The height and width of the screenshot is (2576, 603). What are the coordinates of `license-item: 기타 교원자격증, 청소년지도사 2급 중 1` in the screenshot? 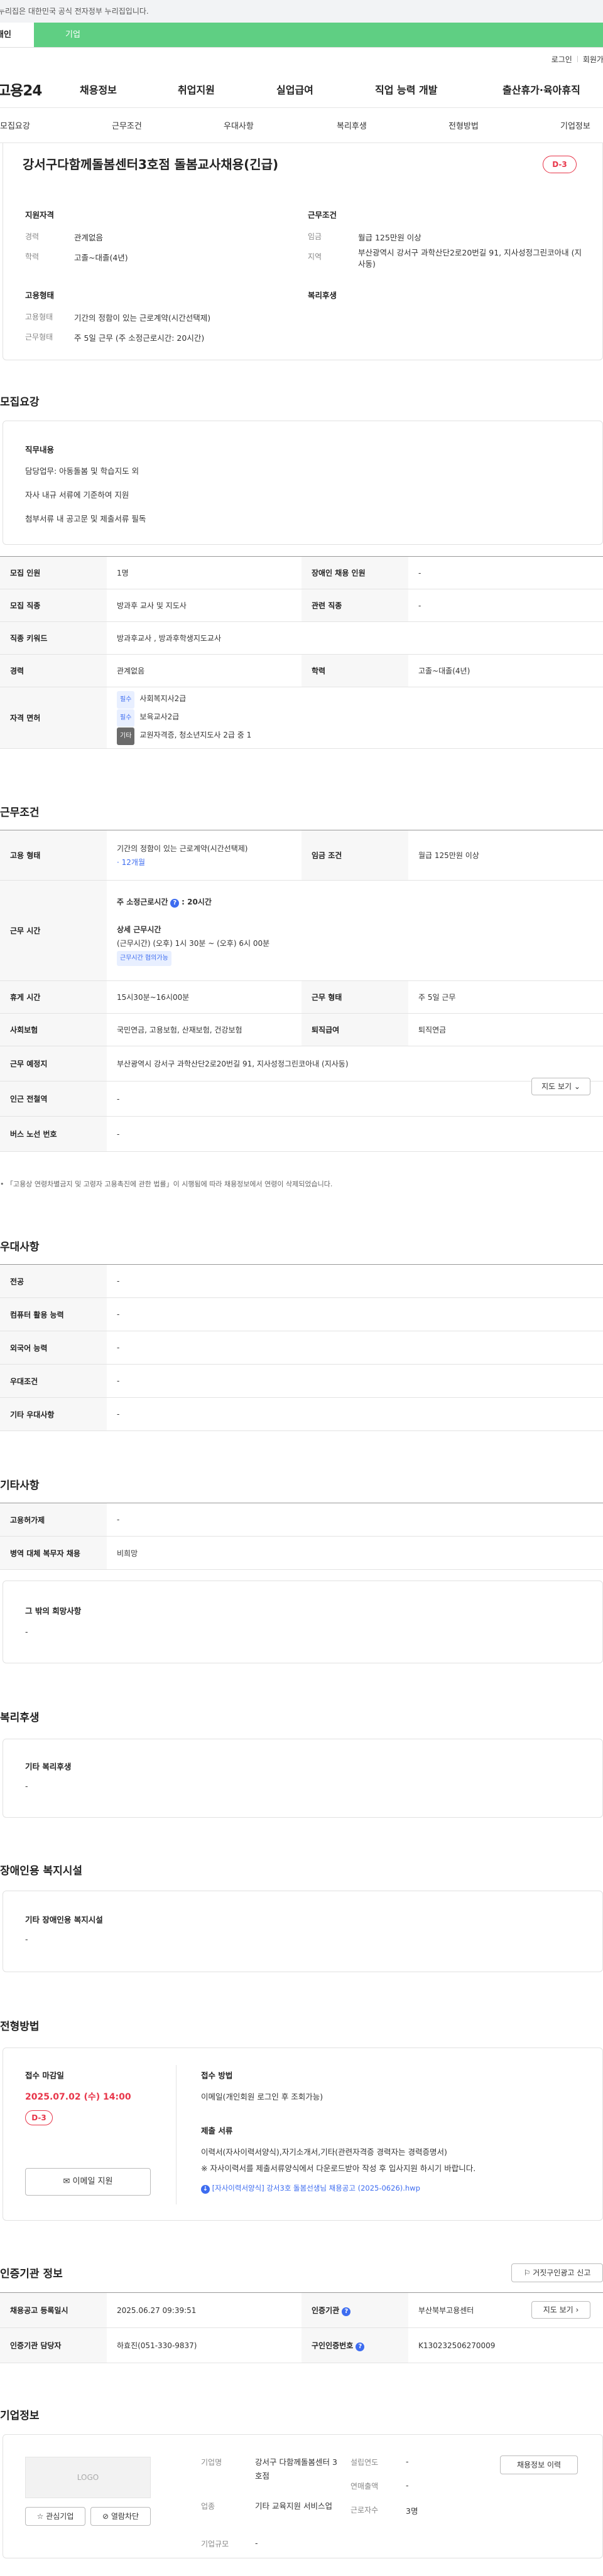 It's located at (355, 736).